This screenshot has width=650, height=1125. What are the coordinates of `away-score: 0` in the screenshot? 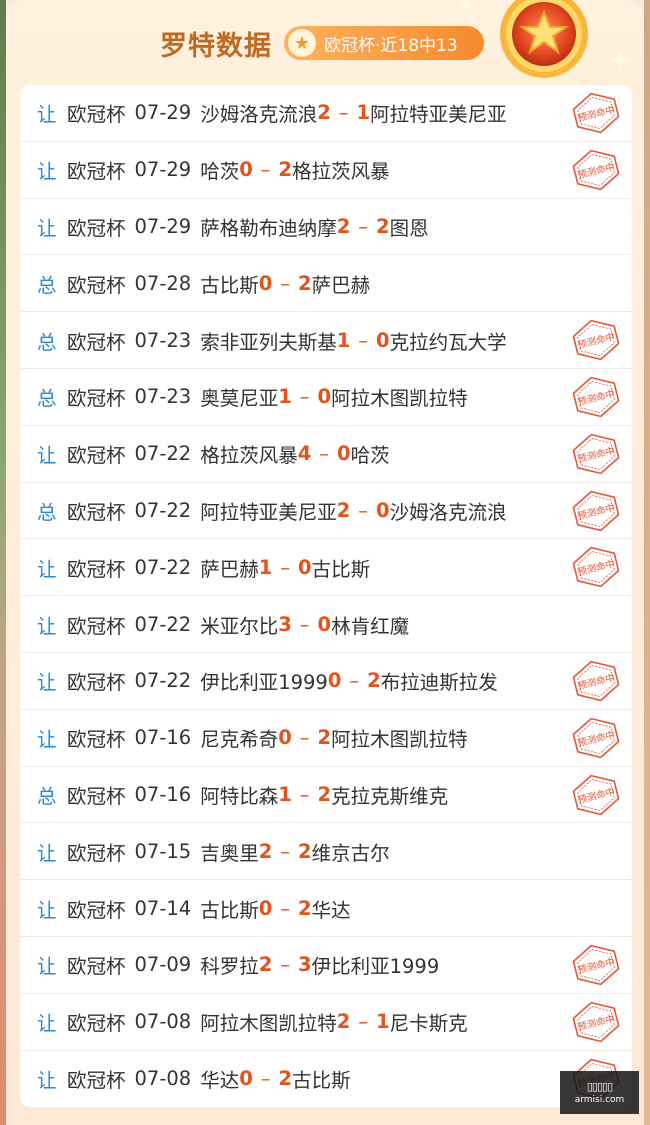 It's located at (305, 567).